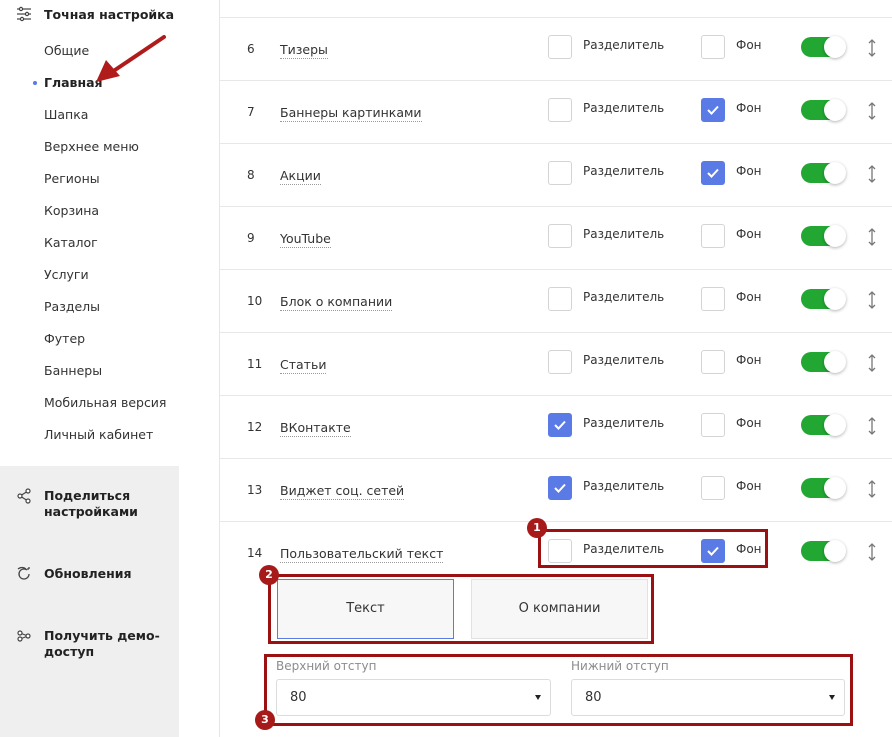  I want to click on checkmark-icon, so click(713, 110).